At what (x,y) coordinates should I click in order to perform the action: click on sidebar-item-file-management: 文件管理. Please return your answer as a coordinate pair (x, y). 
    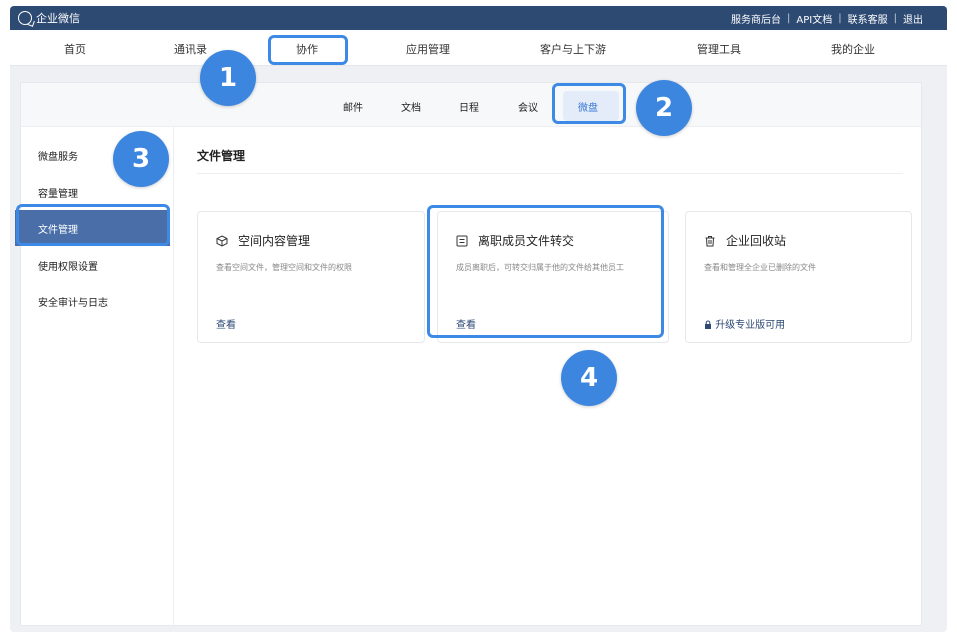
    Looking at the image, I should click on (92, 228).